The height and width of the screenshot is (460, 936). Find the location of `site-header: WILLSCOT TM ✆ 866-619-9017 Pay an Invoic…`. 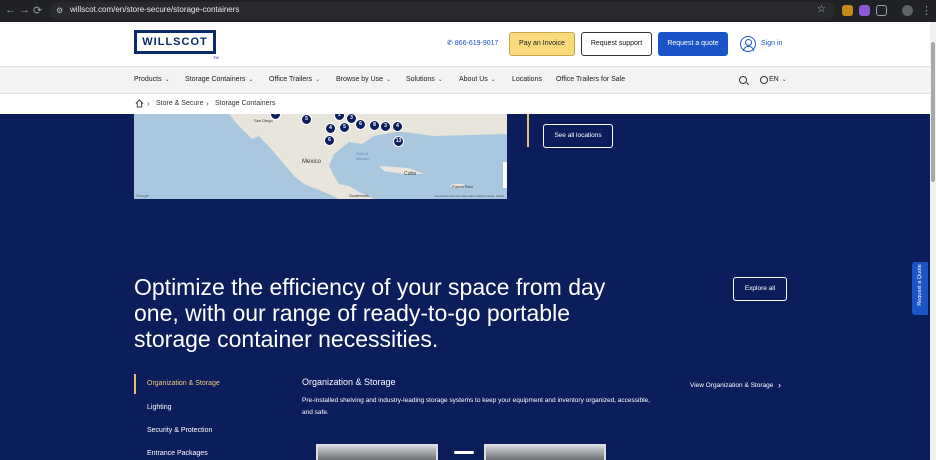

site-header: WILLSCOT TM ✆ 866-619-9017 Pay an Invoic… is located at coordinates (465, 44).